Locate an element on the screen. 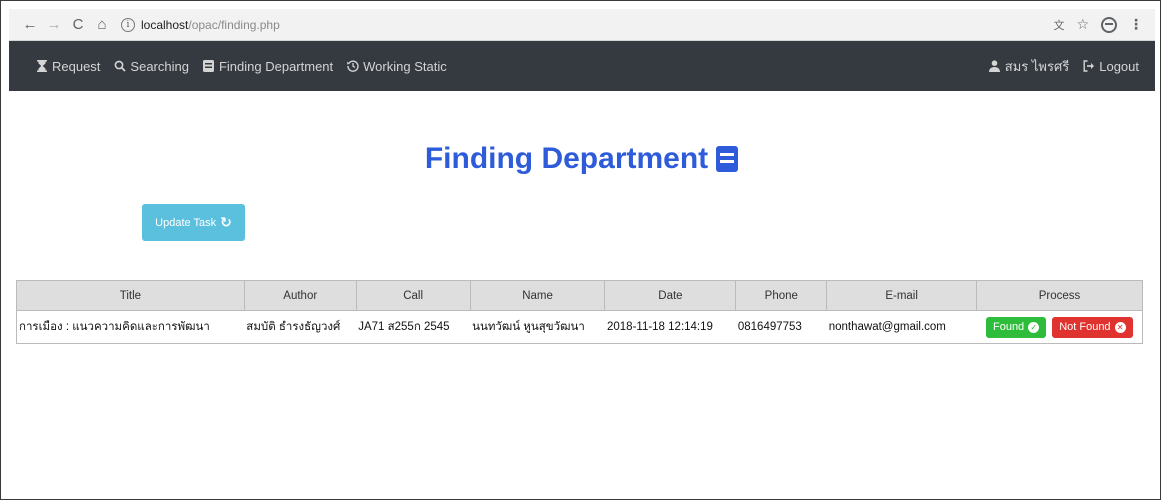 This screenshot has height=500, width=1161. cell-process: Found ✓ Not Found ✕ is located at coordinates (1059, 327).